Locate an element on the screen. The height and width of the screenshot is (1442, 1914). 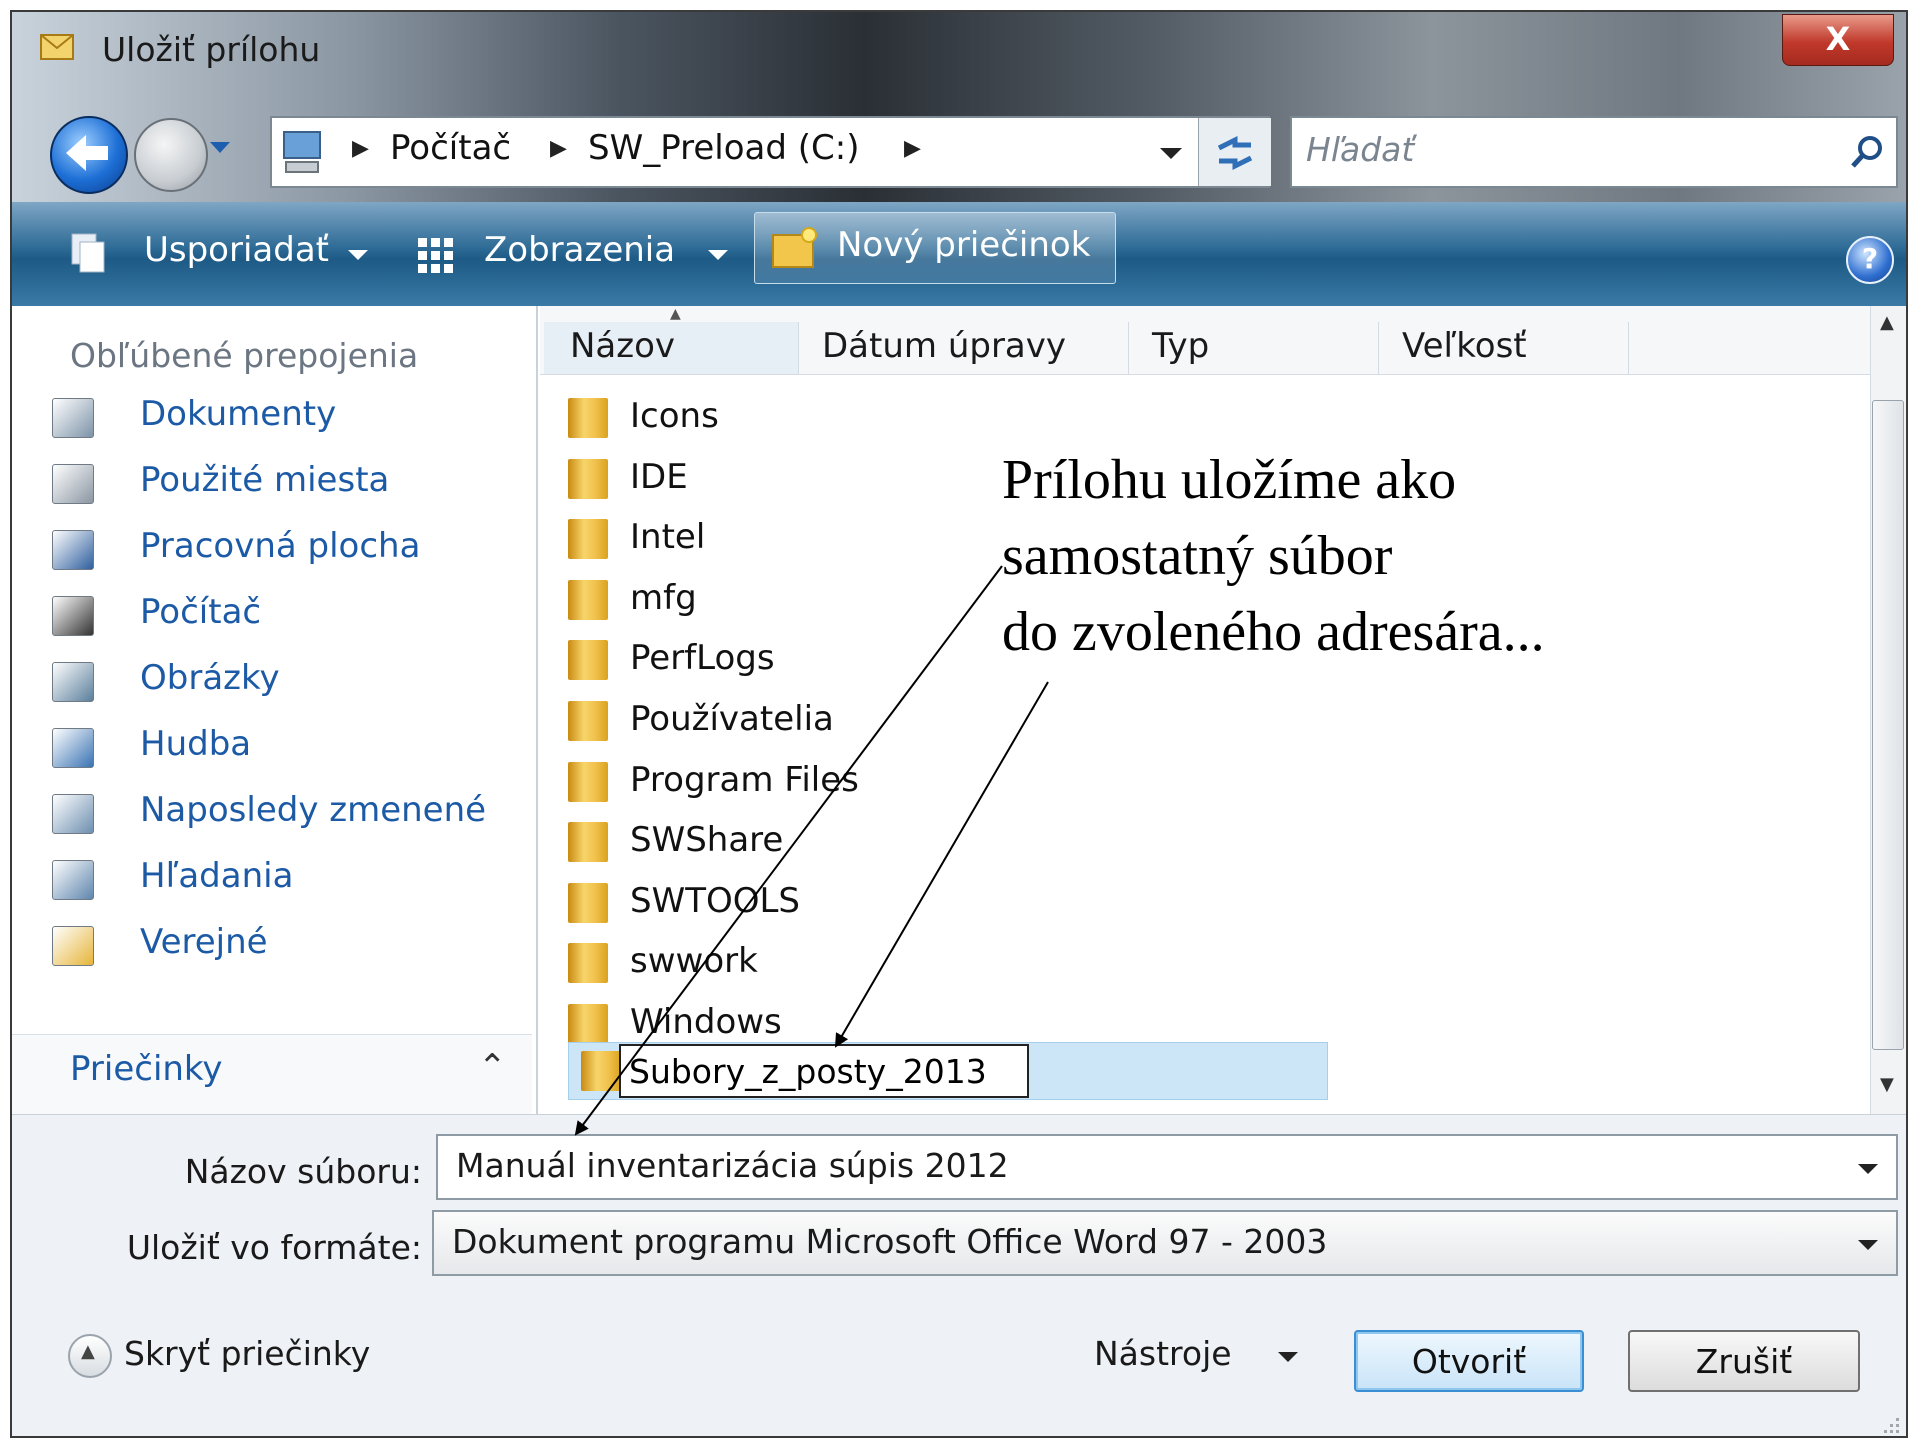
annotation-arrows is located at coordinates (811, 850).